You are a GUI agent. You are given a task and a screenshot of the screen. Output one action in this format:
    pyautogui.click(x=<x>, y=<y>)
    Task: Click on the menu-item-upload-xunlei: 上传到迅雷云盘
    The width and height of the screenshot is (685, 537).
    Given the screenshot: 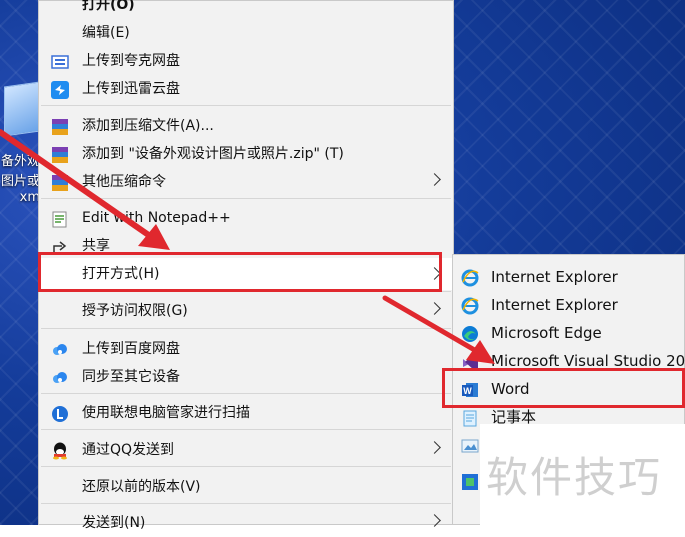 What is the action you would take?
    pyautogui.click(x=246, y=89)
    